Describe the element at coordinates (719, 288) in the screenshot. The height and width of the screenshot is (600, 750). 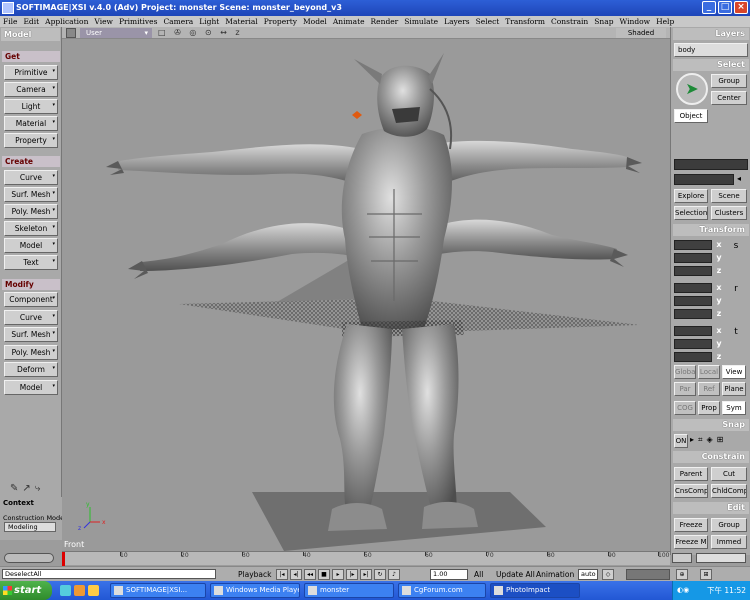
I see `rotate-x-label: x` at that location.